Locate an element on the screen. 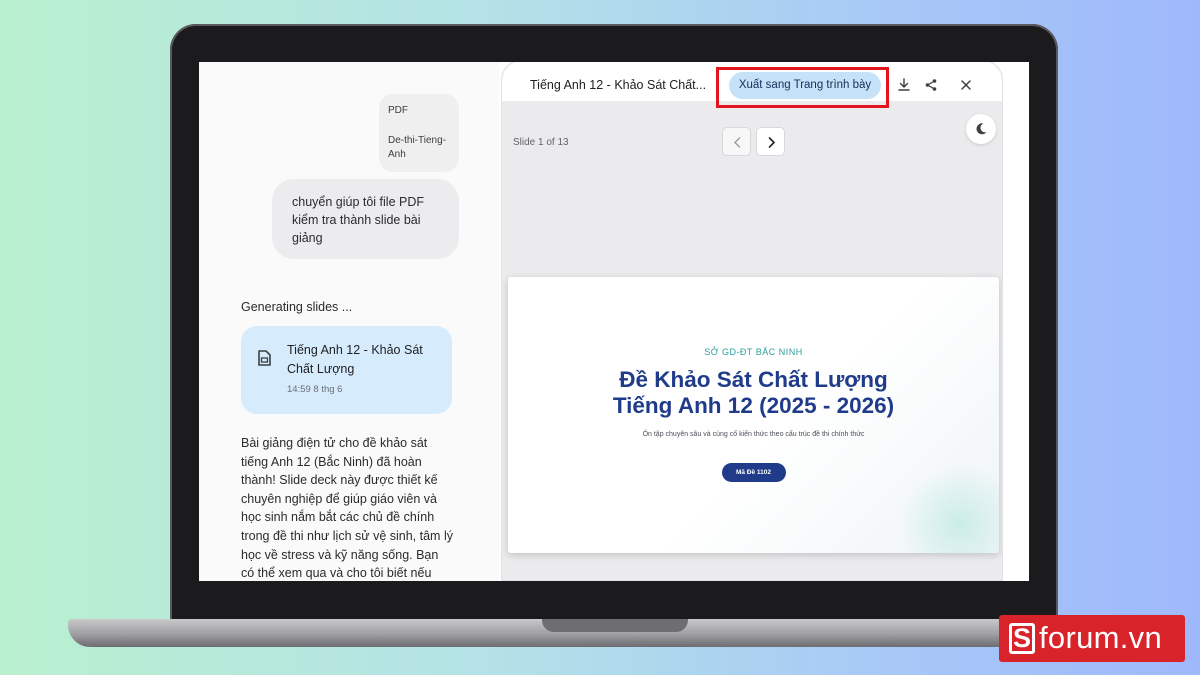 The height and width of the screenshot is (675, 1200). close-icon is located at coordinates (966, 85).